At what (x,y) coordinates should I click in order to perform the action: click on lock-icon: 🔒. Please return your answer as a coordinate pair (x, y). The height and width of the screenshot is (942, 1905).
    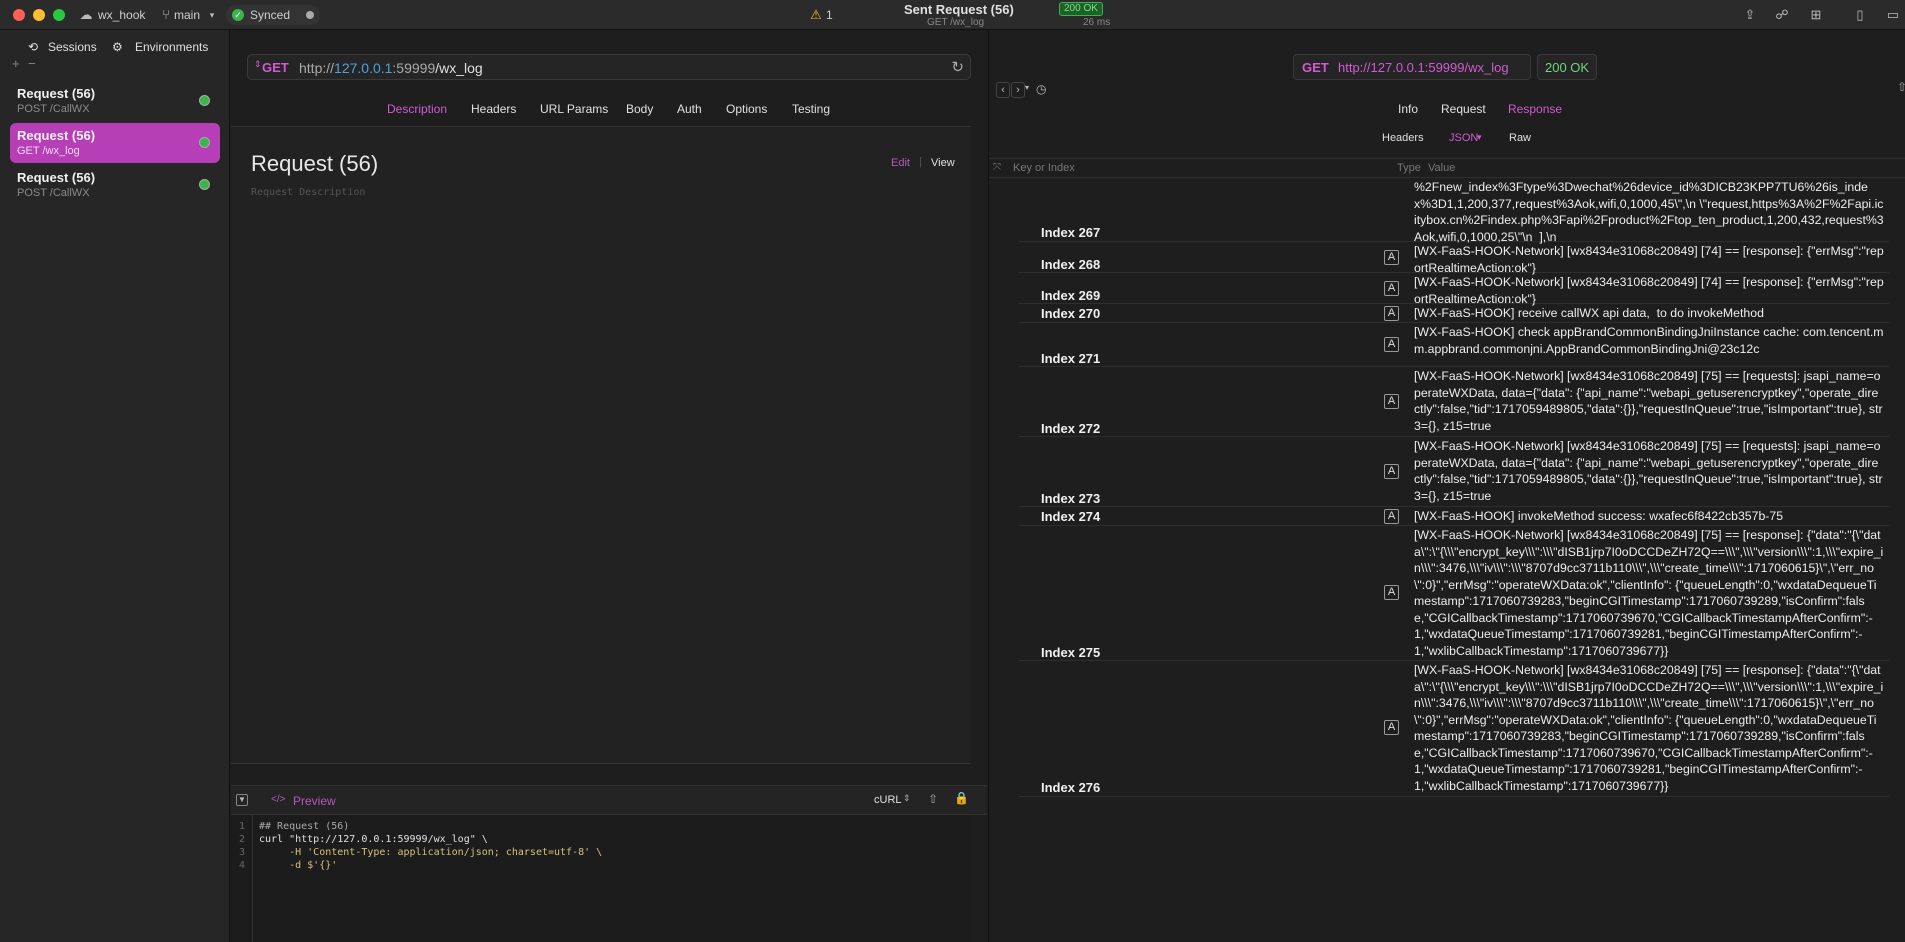
    Looking at the image, I should click on (961, 798).